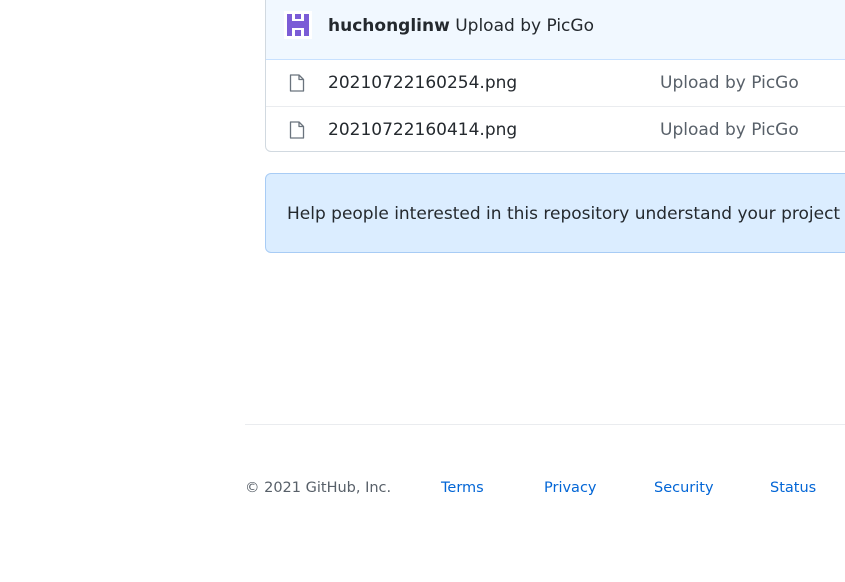 Image resolution: width=845 pixels, height=582 pixels. What do you see at coordinates (422, 83) in the screenshot?
I see `file-name-link: 20210722160254.png` at bounding box center [422, 83].